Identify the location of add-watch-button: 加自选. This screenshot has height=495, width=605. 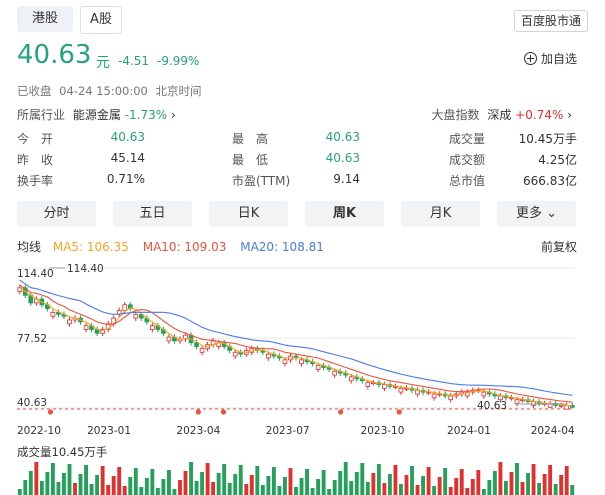
(550, 58).